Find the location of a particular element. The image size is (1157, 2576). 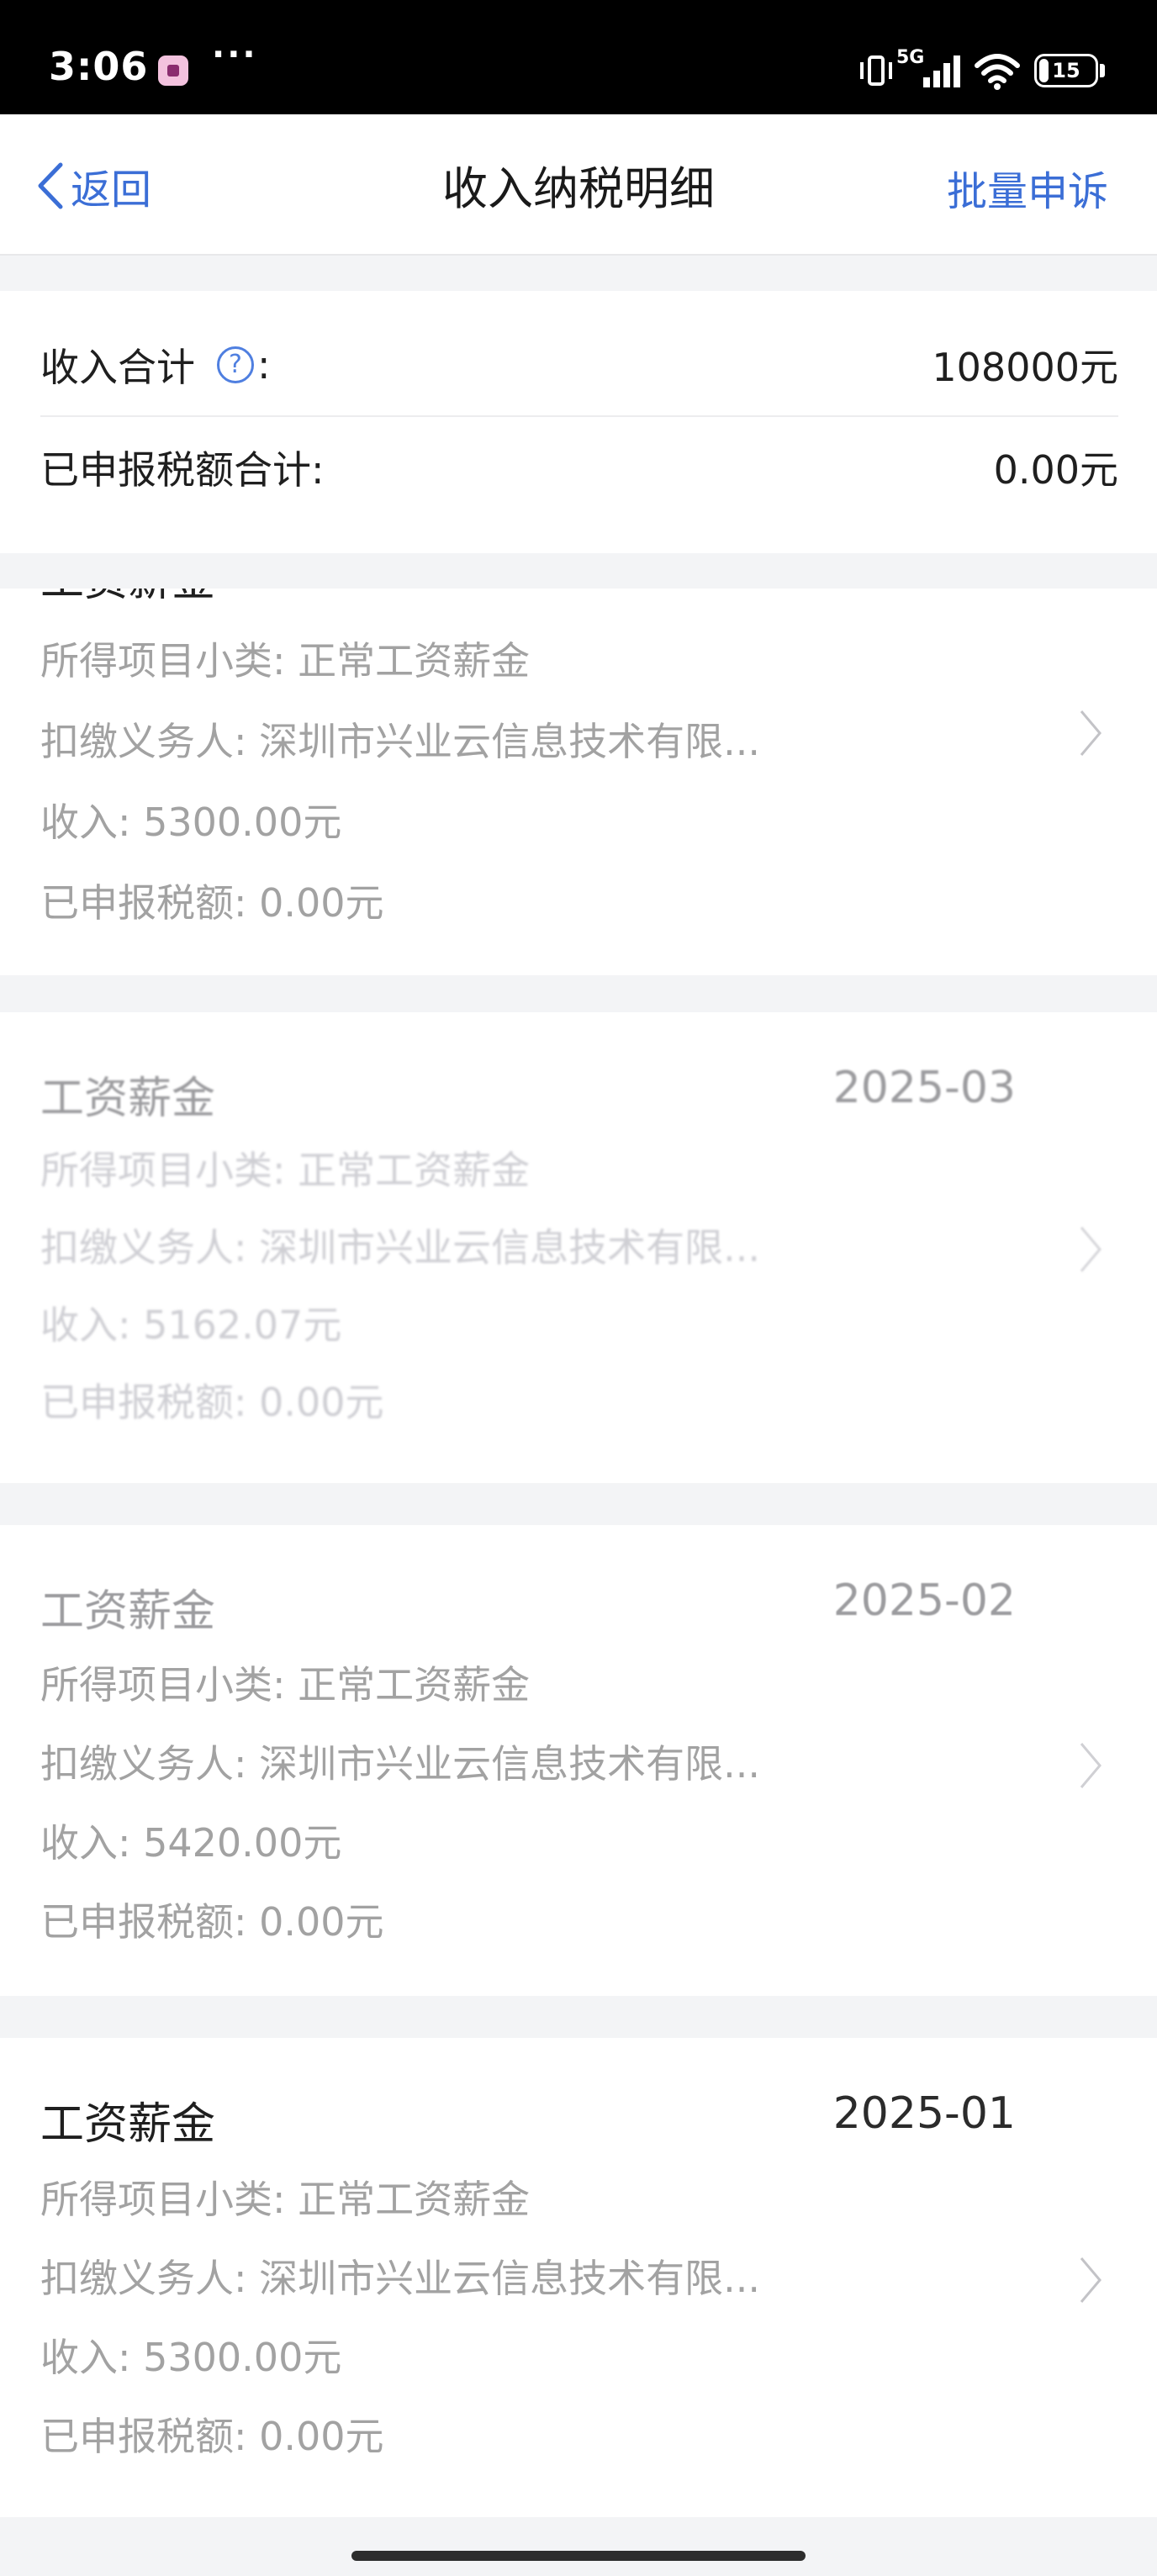

notification-app-icon is located at coordinates (173, 70).